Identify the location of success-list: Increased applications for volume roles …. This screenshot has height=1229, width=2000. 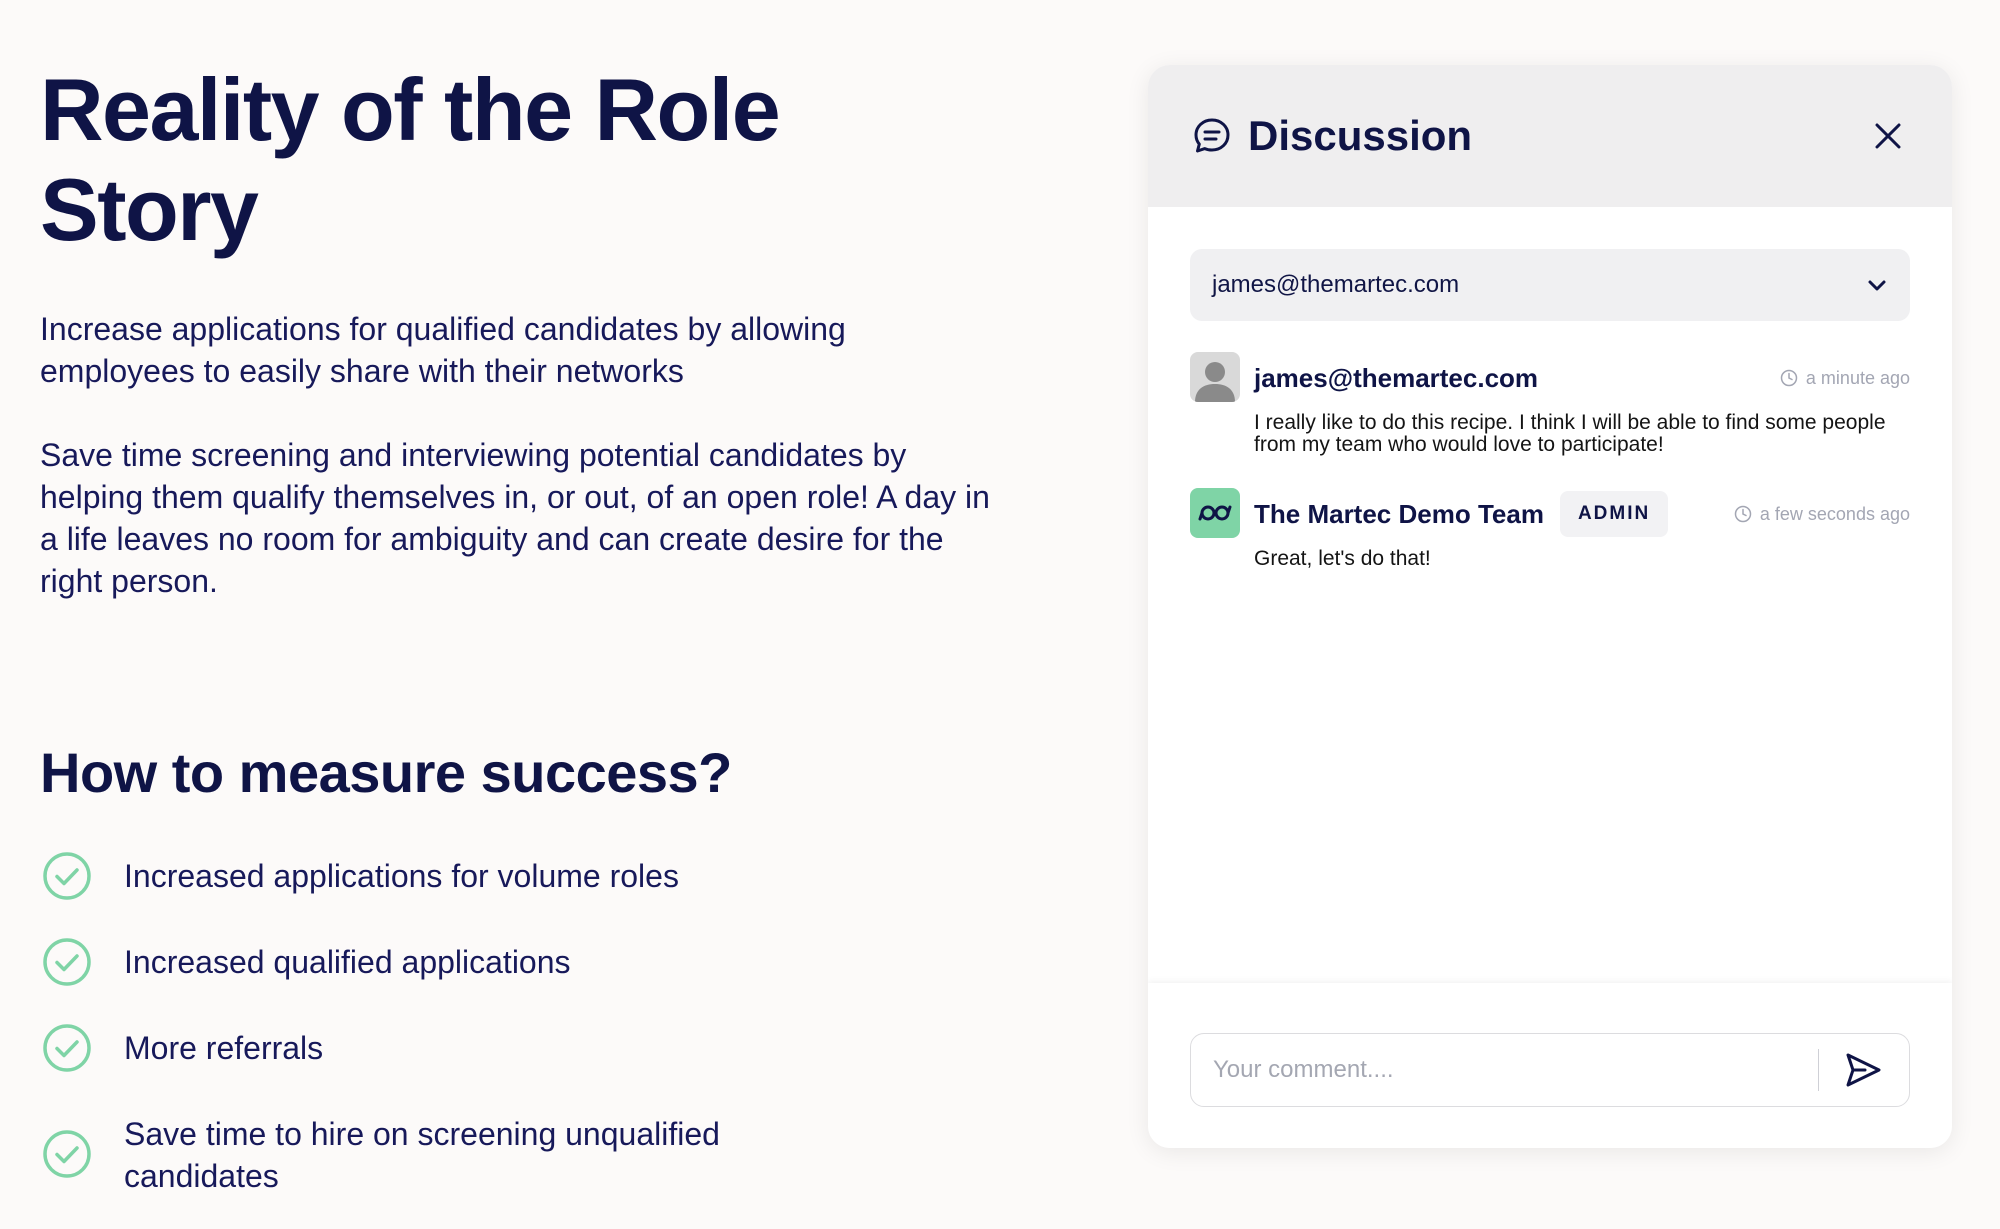
(490, 1040).